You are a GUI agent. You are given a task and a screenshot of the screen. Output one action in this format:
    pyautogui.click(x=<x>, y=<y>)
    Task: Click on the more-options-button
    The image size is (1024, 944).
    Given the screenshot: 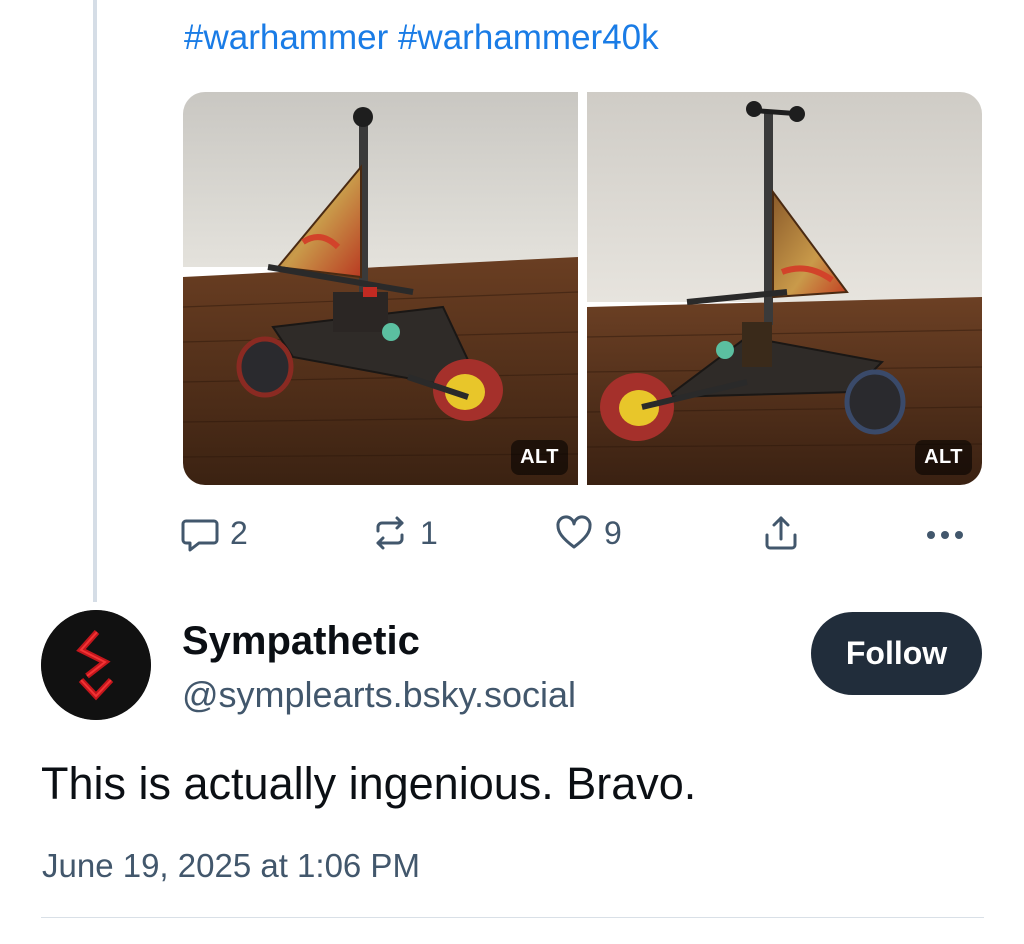 What is the action you would take?
    pyautogui.click(x=945, y=533)
    